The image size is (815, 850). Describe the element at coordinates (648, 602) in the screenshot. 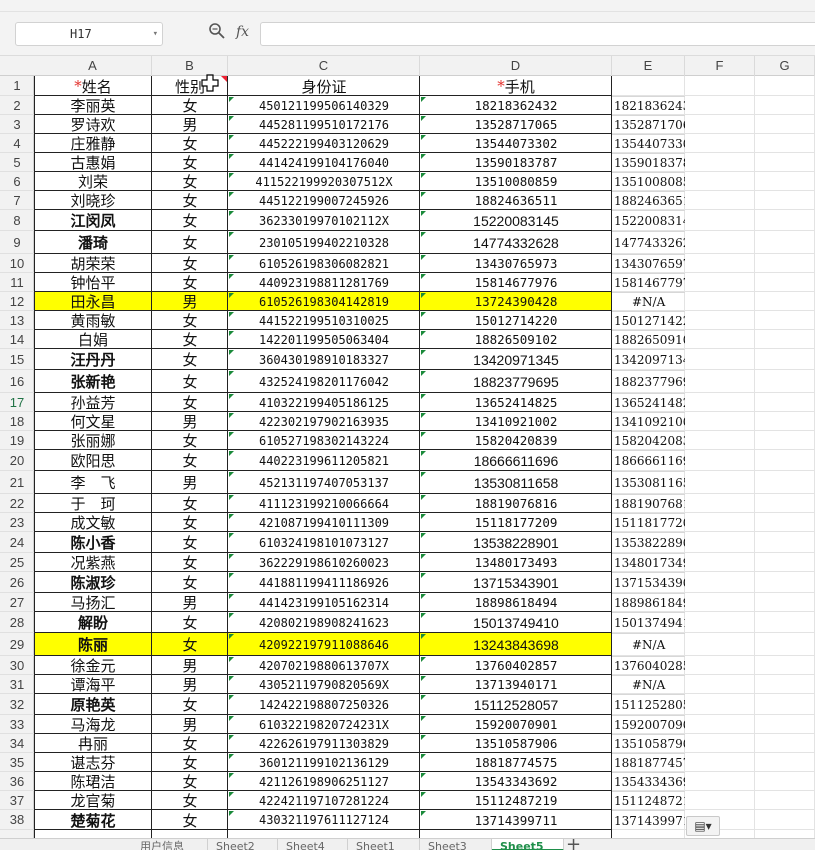

I see `lookup-cell: 18898618494` at that location.